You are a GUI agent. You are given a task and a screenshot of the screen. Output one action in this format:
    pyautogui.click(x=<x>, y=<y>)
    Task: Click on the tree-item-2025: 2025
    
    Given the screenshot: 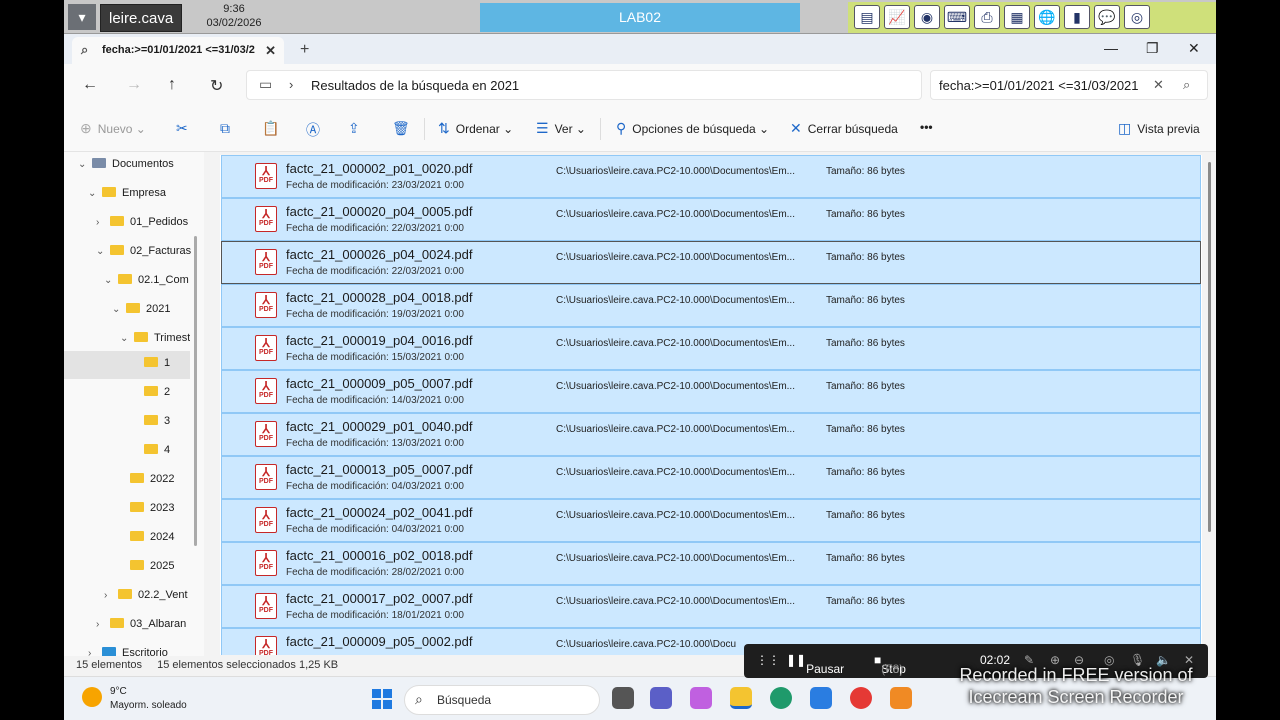 What is the action you would take?
    pyautogui.click(x=164, y=568)
    